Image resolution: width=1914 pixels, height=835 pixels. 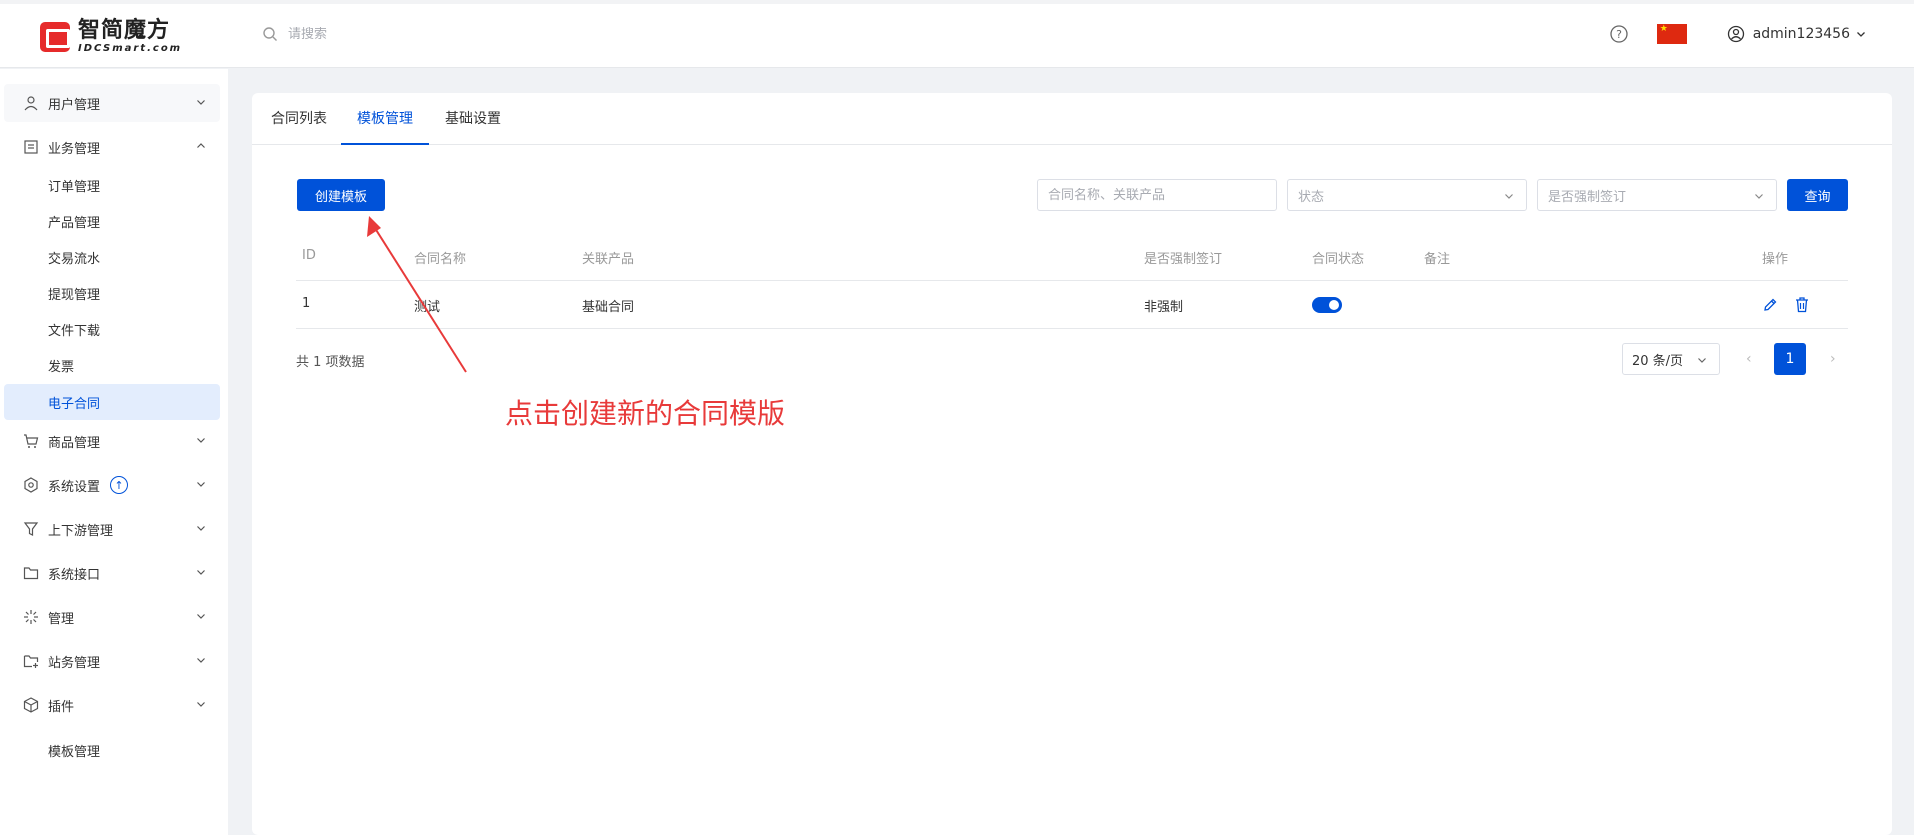 What do you see at coordinates (112, 329) in the screenshot?
I see `sidebar-subitem-downloads: 文件下载` at bounding box center [112, 329].